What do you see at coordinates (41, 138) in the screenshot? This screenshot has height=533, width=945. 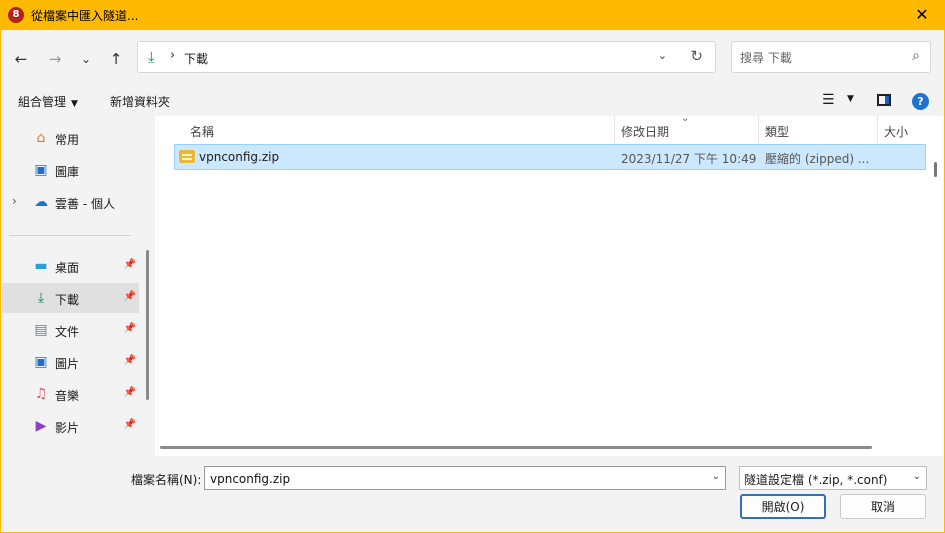 I see `home-icon: ⌂` at bounding box center [41, 138].